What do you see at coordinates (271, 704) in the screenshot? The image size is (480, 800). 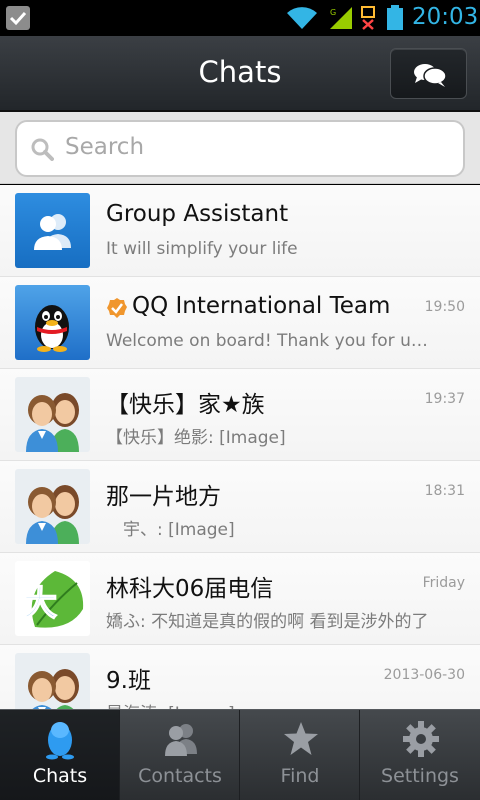 I see `chat-preview: 是海涛: [Image]` at bounding box center [271, 704].